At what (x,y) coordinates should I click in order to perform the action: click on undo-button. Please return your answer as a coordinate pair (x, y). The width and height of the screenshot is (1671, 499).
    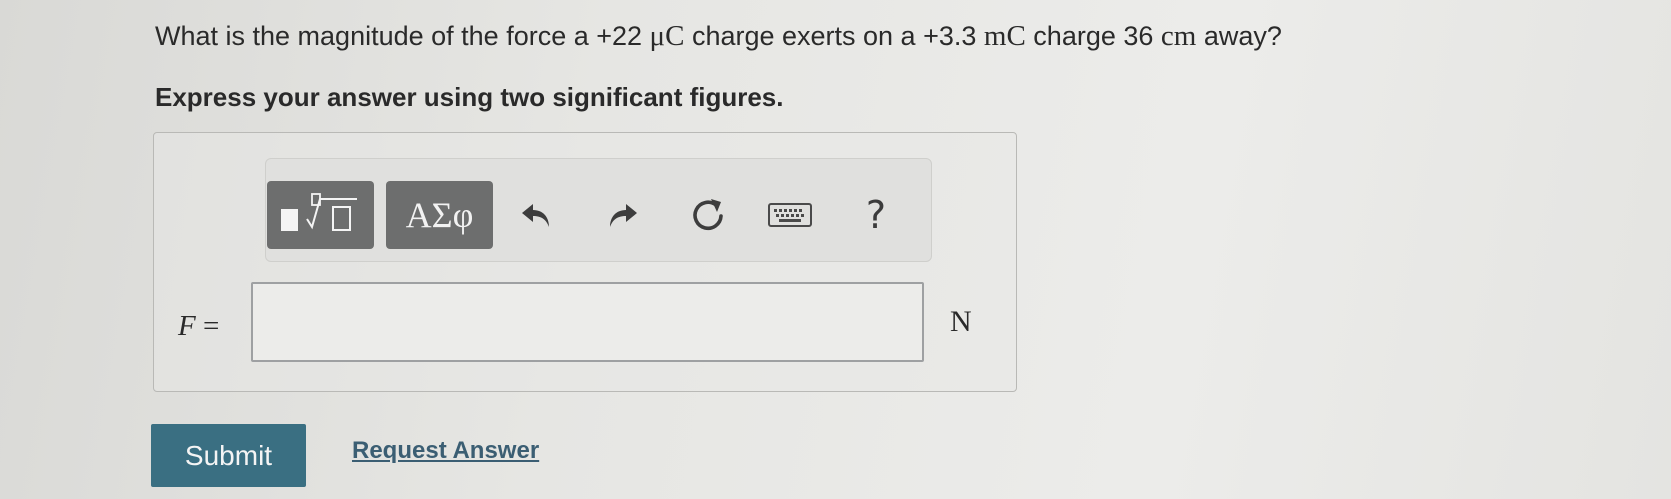
    Looking at the image, I should click on (536, 215).